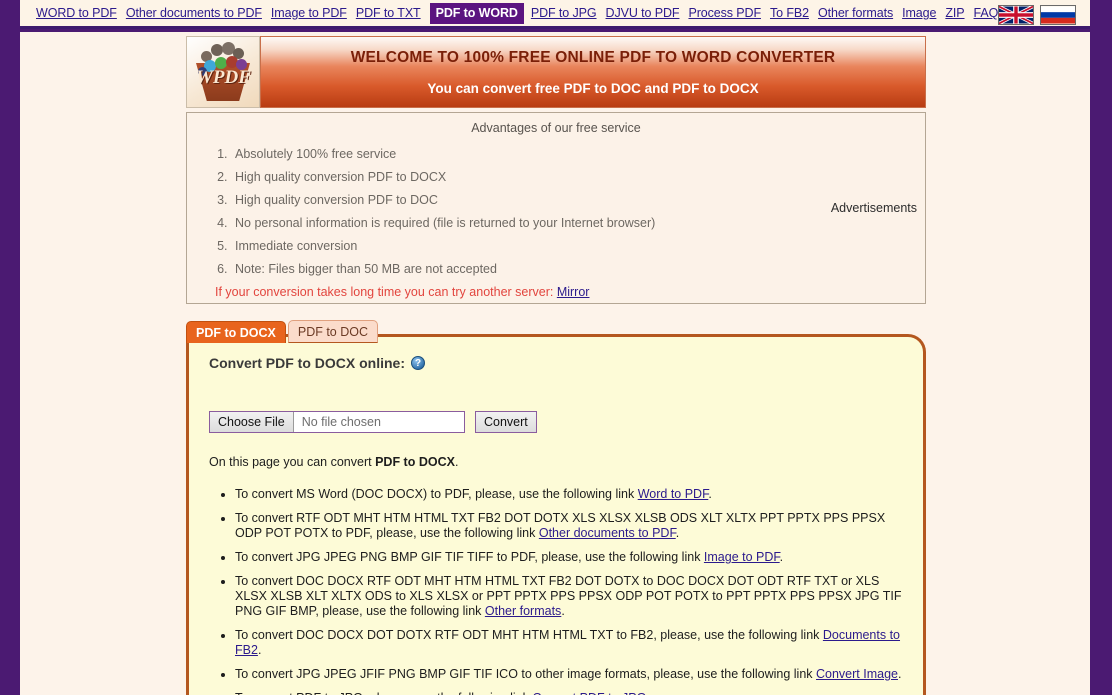 The height and width of the screenshot is (695, 1112). What do you see at coordinates (418, 363) in the screenshot?
I see `help-question-icon: ?` at bounding box center [418, 363].